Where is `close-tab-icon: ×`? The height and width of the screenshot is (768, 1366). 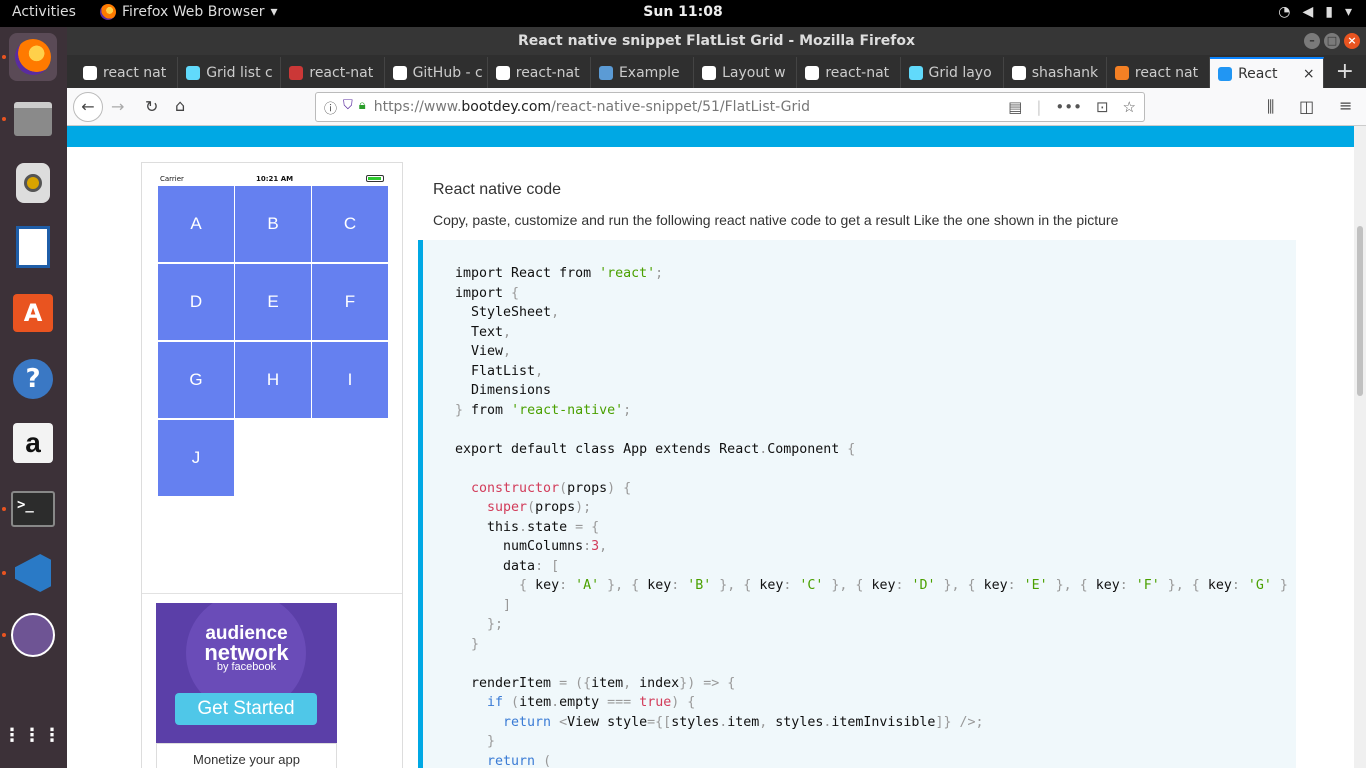
close-tab-icon: × is located at coordinates (1309, 74).